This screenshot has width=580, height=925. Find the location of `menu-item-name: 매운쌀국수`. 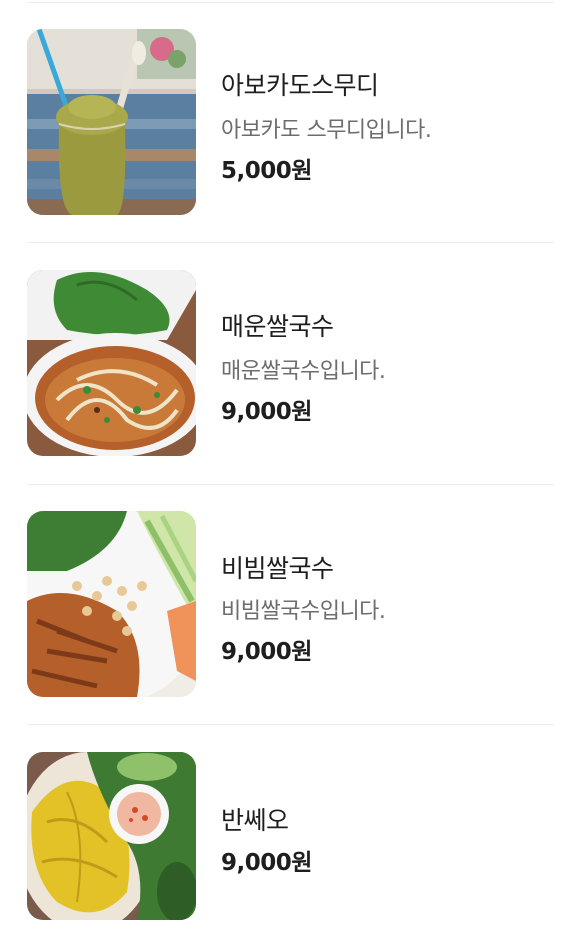

menu-item-name: 매운쌀국수 is located at coordinates (277, 326).